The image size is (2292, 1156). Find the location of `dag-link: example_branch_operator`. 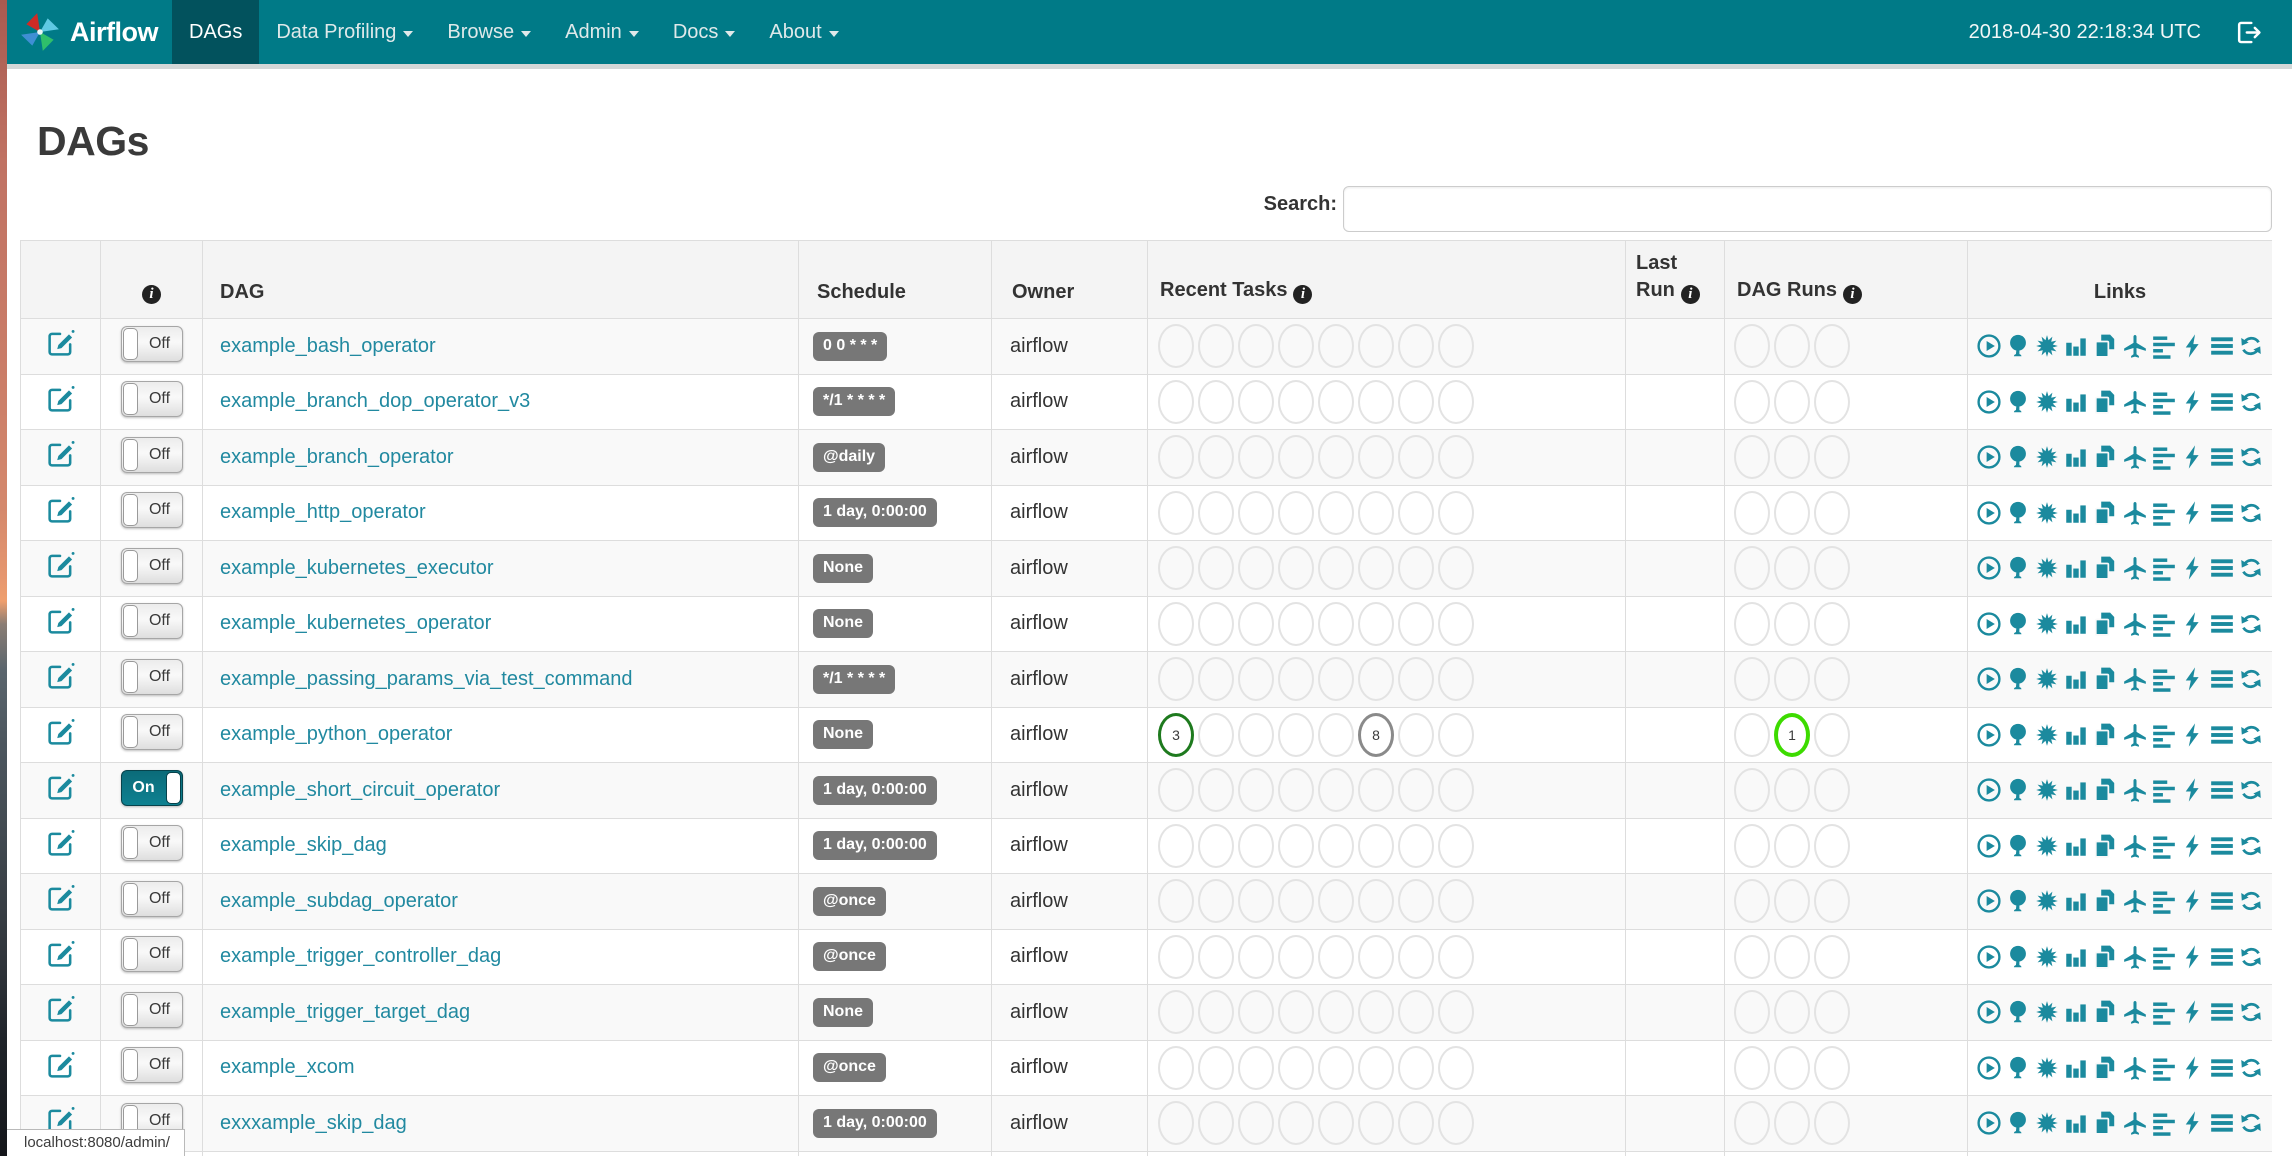

dag-link: example_branch_operator is located at coordinates (337, 457).